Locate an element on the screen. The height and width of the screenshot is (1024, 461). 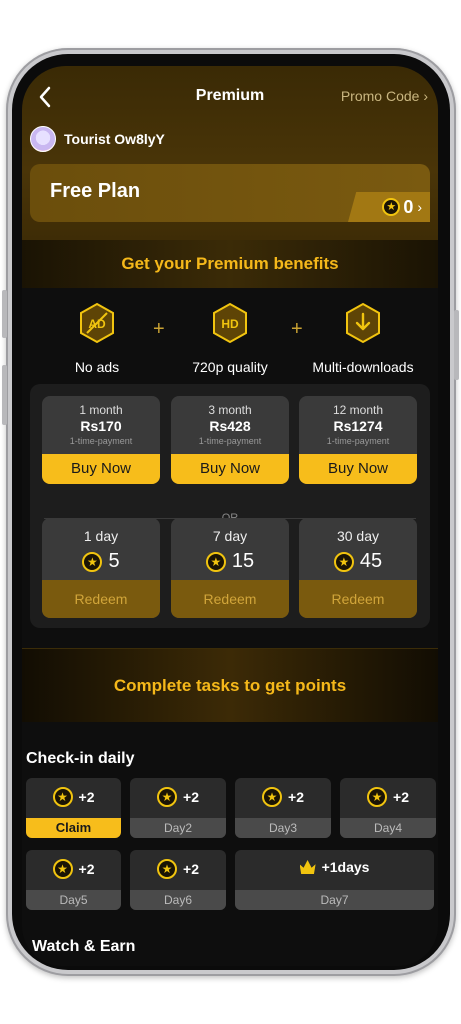
redeem-period: 1 day is located at coordinates (101, 536).